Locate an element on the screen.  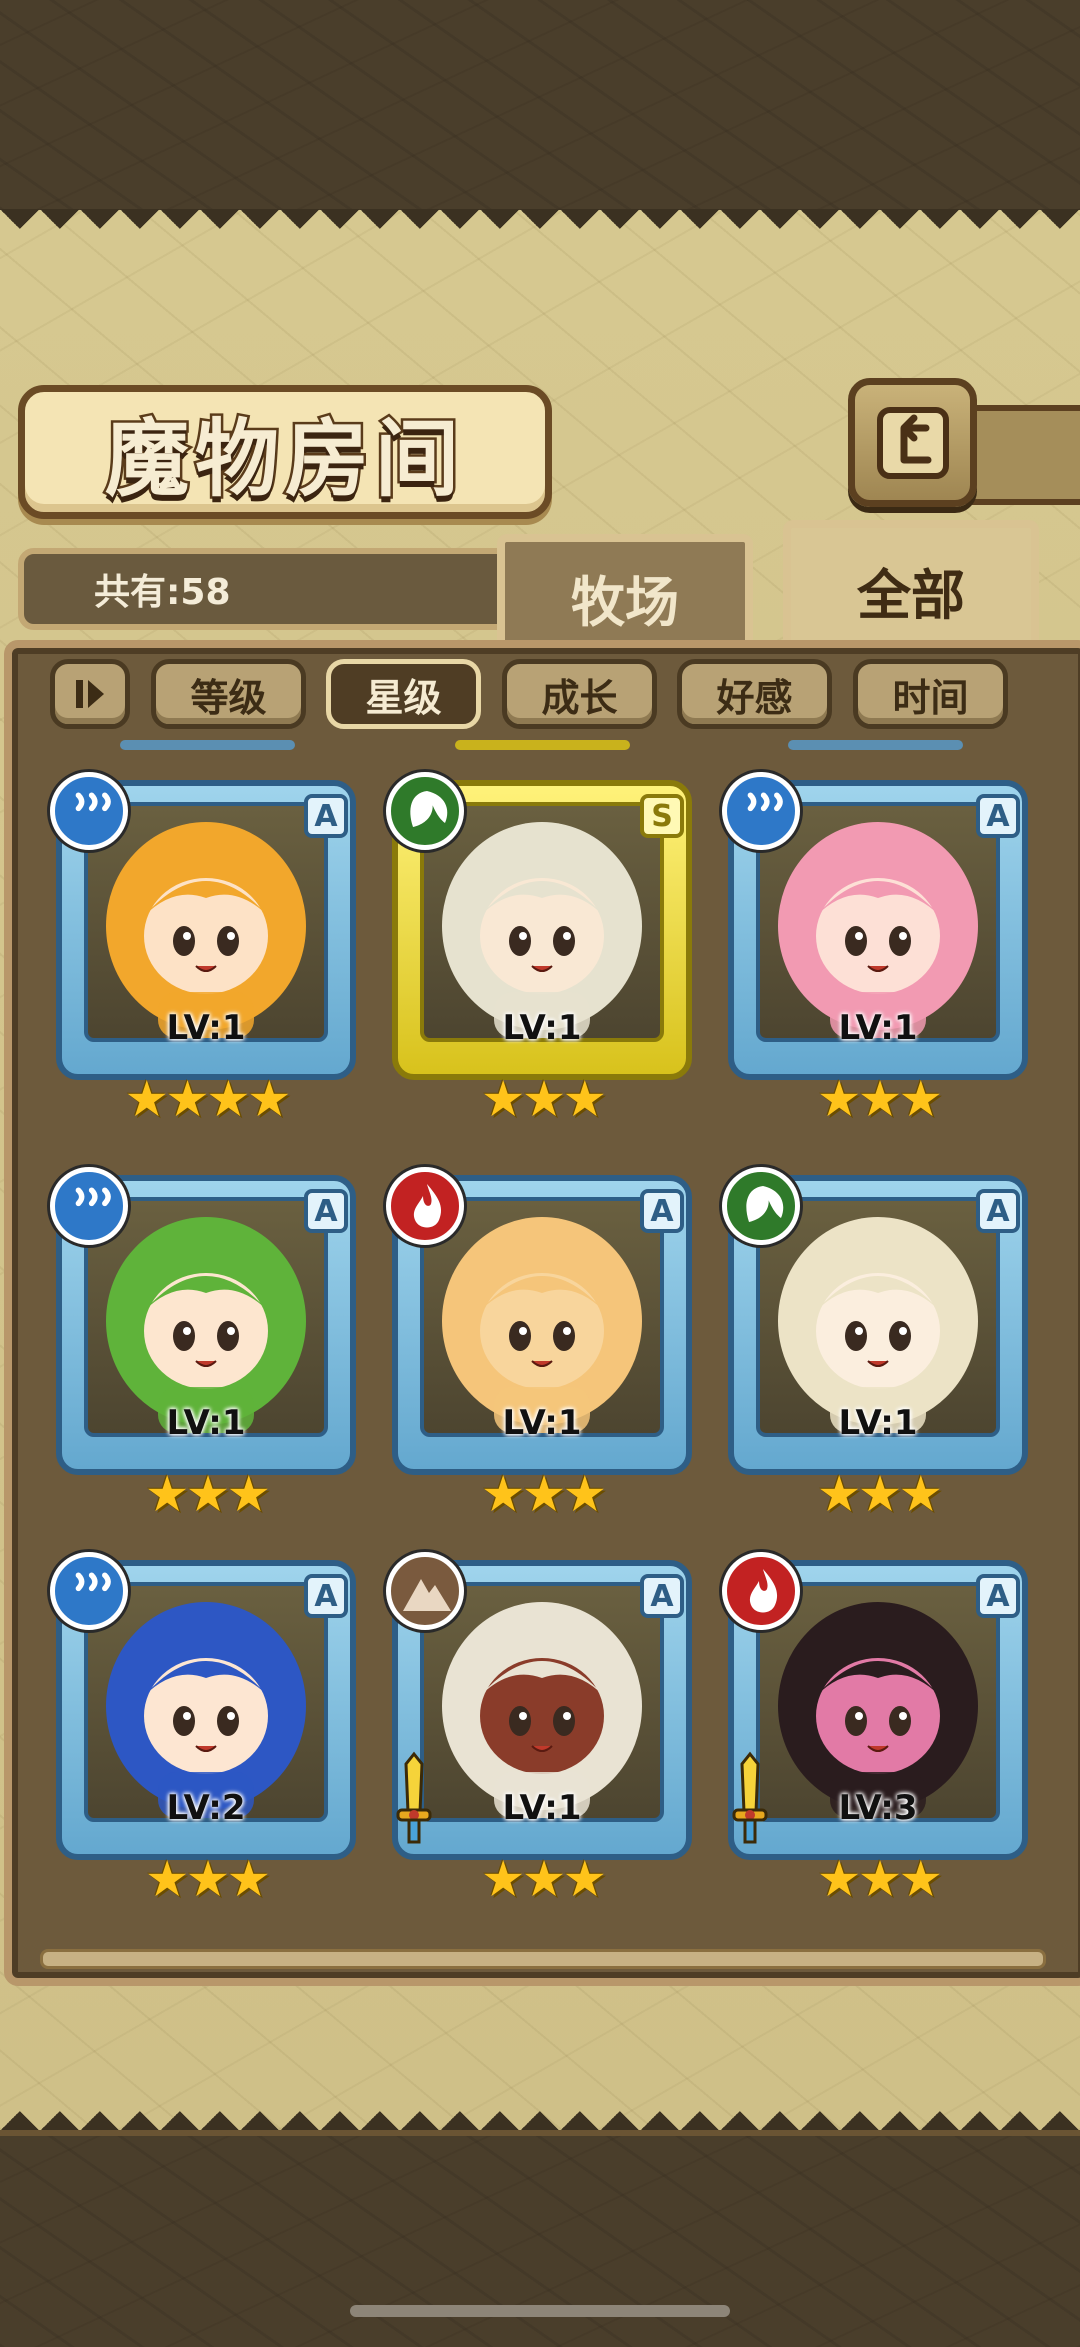
star-rating: ★★★★ is located at coordinates (207, 1099).